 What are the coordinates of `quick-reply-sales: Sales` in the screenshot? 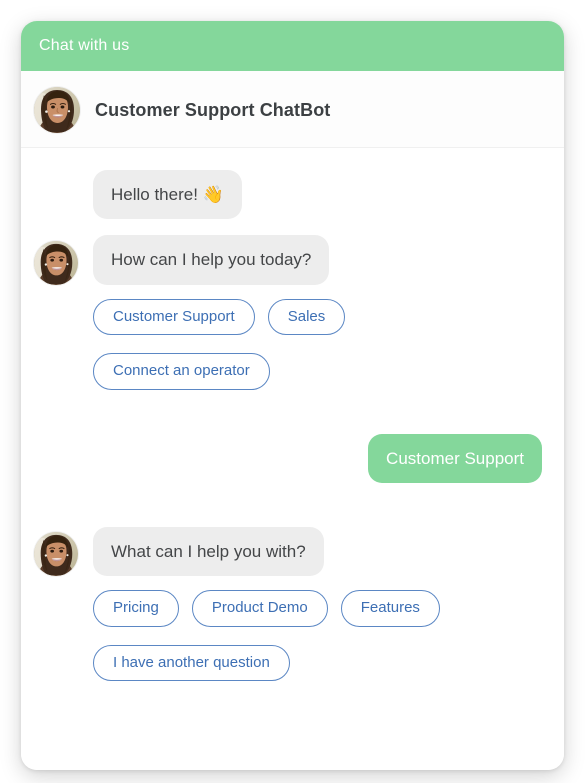 It's located at (306, 316).